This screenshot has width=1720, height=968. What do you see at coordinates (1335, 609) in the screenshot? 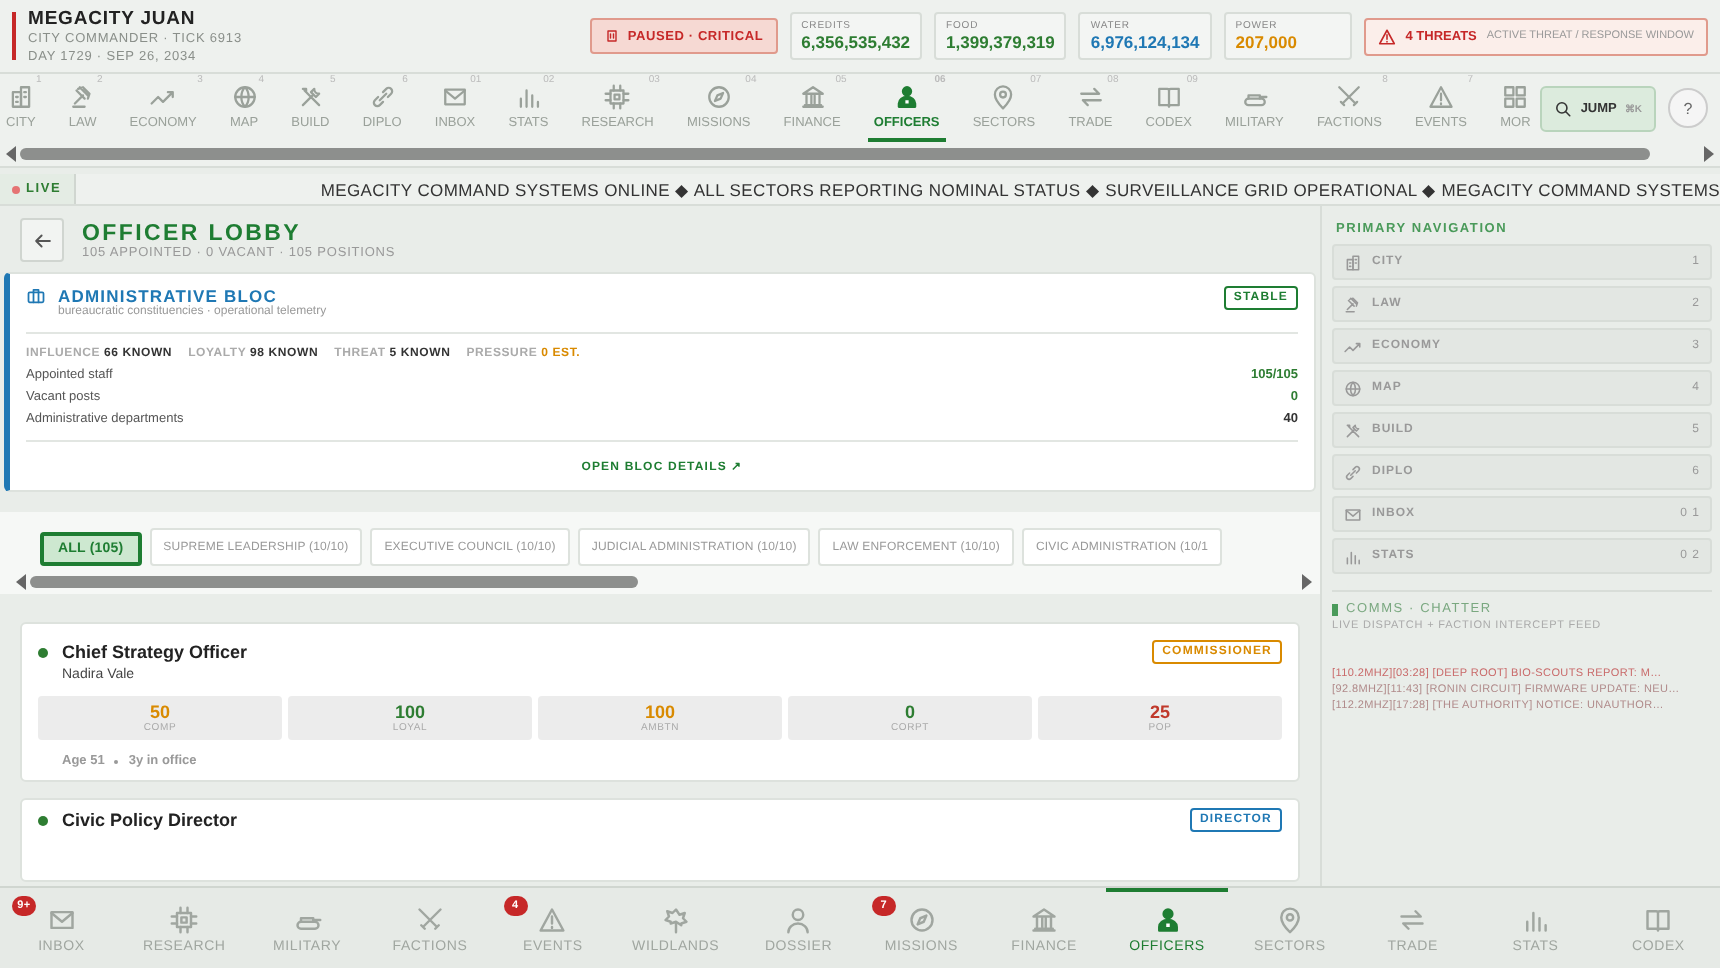
I see `comms-marker` at bounding box center [1335, 609].